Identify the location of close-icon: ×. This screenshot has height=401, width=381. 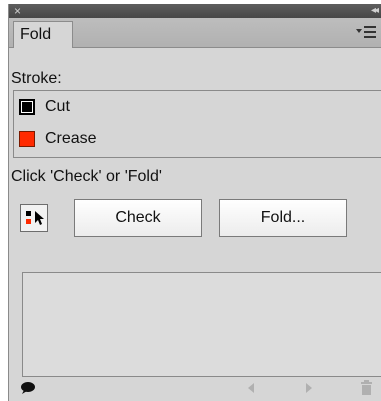
(17, 11).